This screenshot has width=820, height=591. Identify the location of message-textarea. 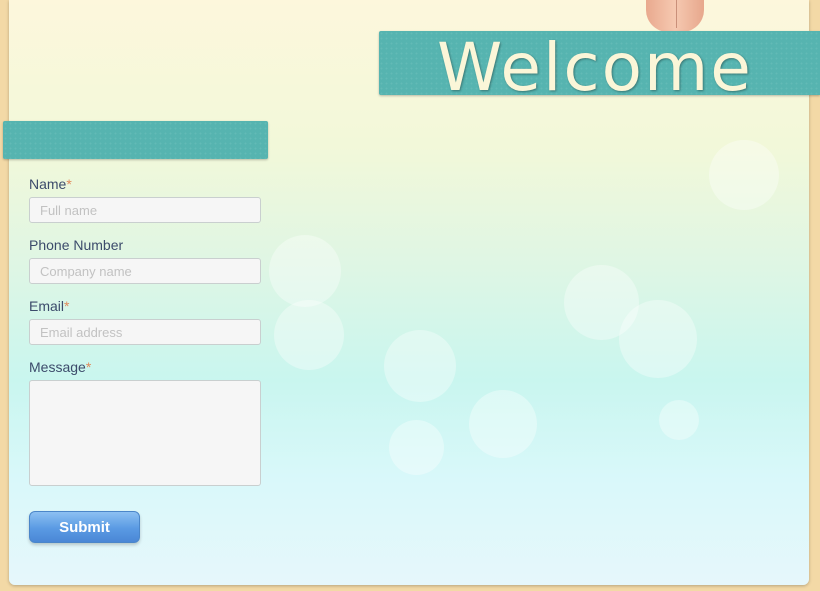
(145, 433).